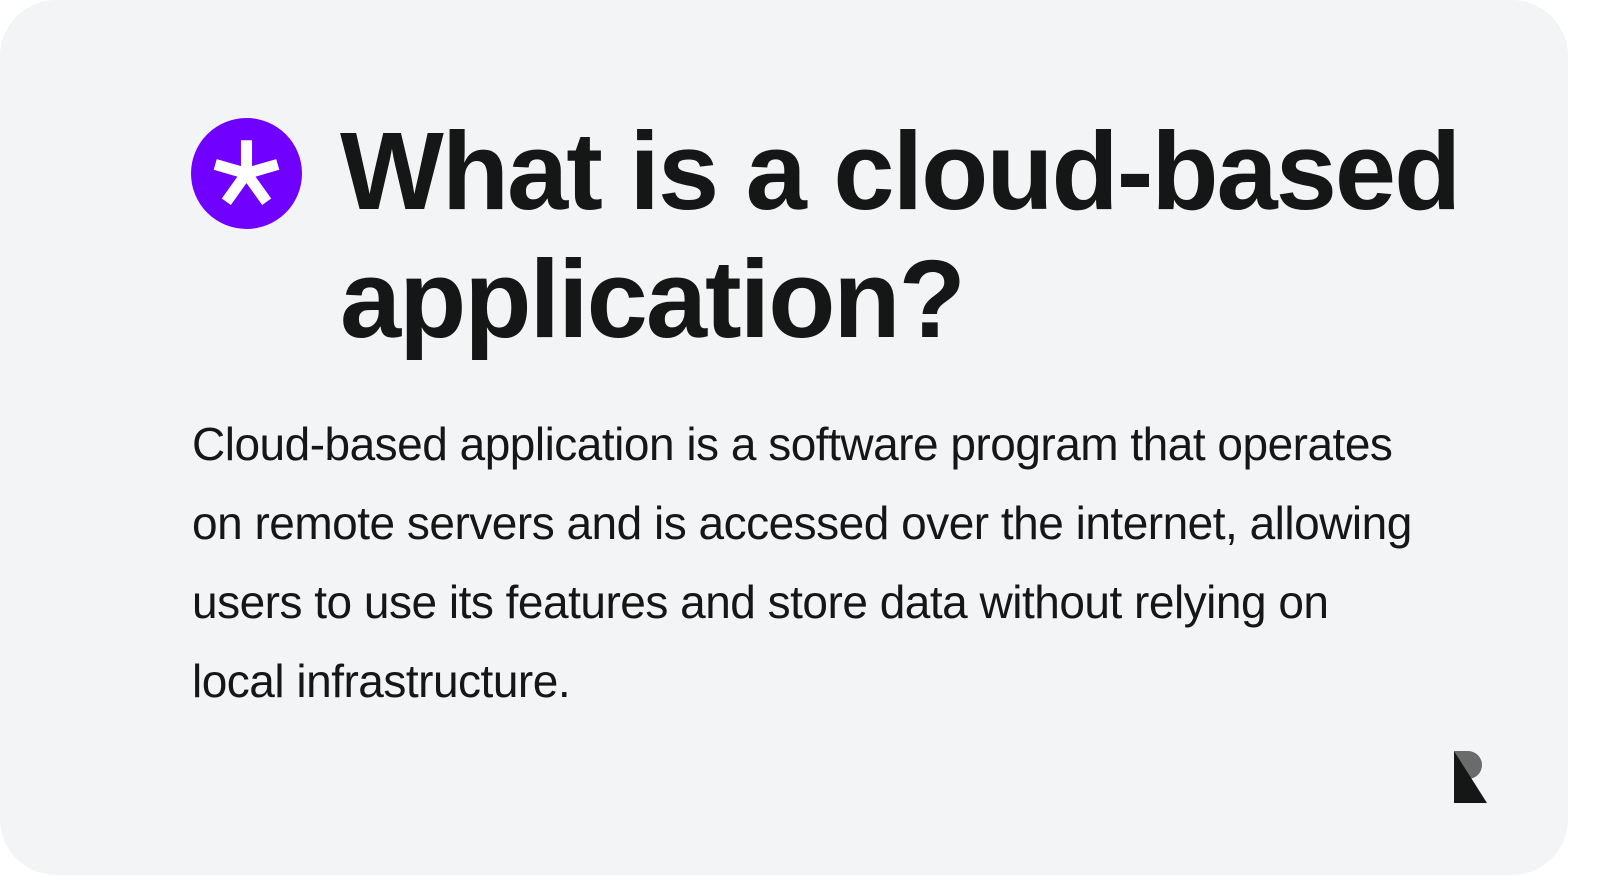  I want to click on asterisk-icon, so click(246, 173).